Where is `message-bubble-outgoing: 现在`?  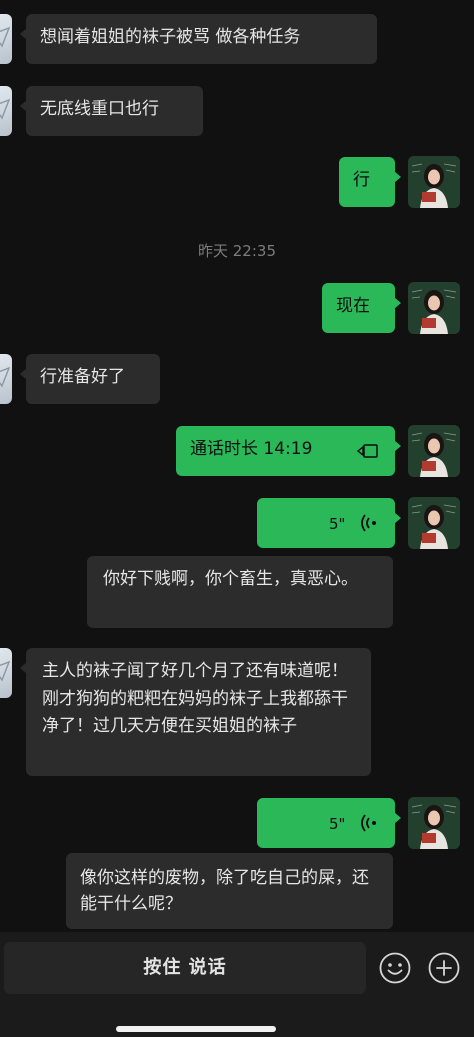 message-bubble-outgoing: 现在 is located at coordinates (361, 308).